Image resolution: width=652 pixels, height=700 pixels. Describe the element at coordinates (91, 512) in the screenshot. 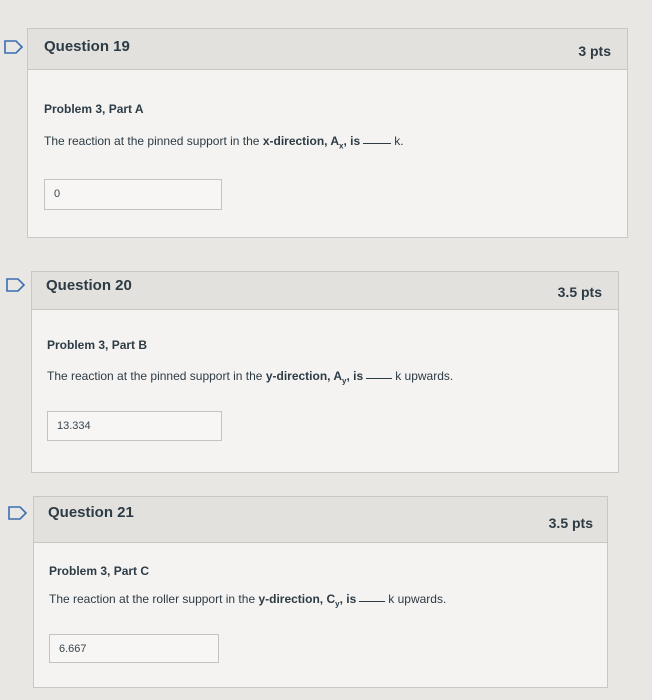

I see `question-21-title: Question 21` at that location.